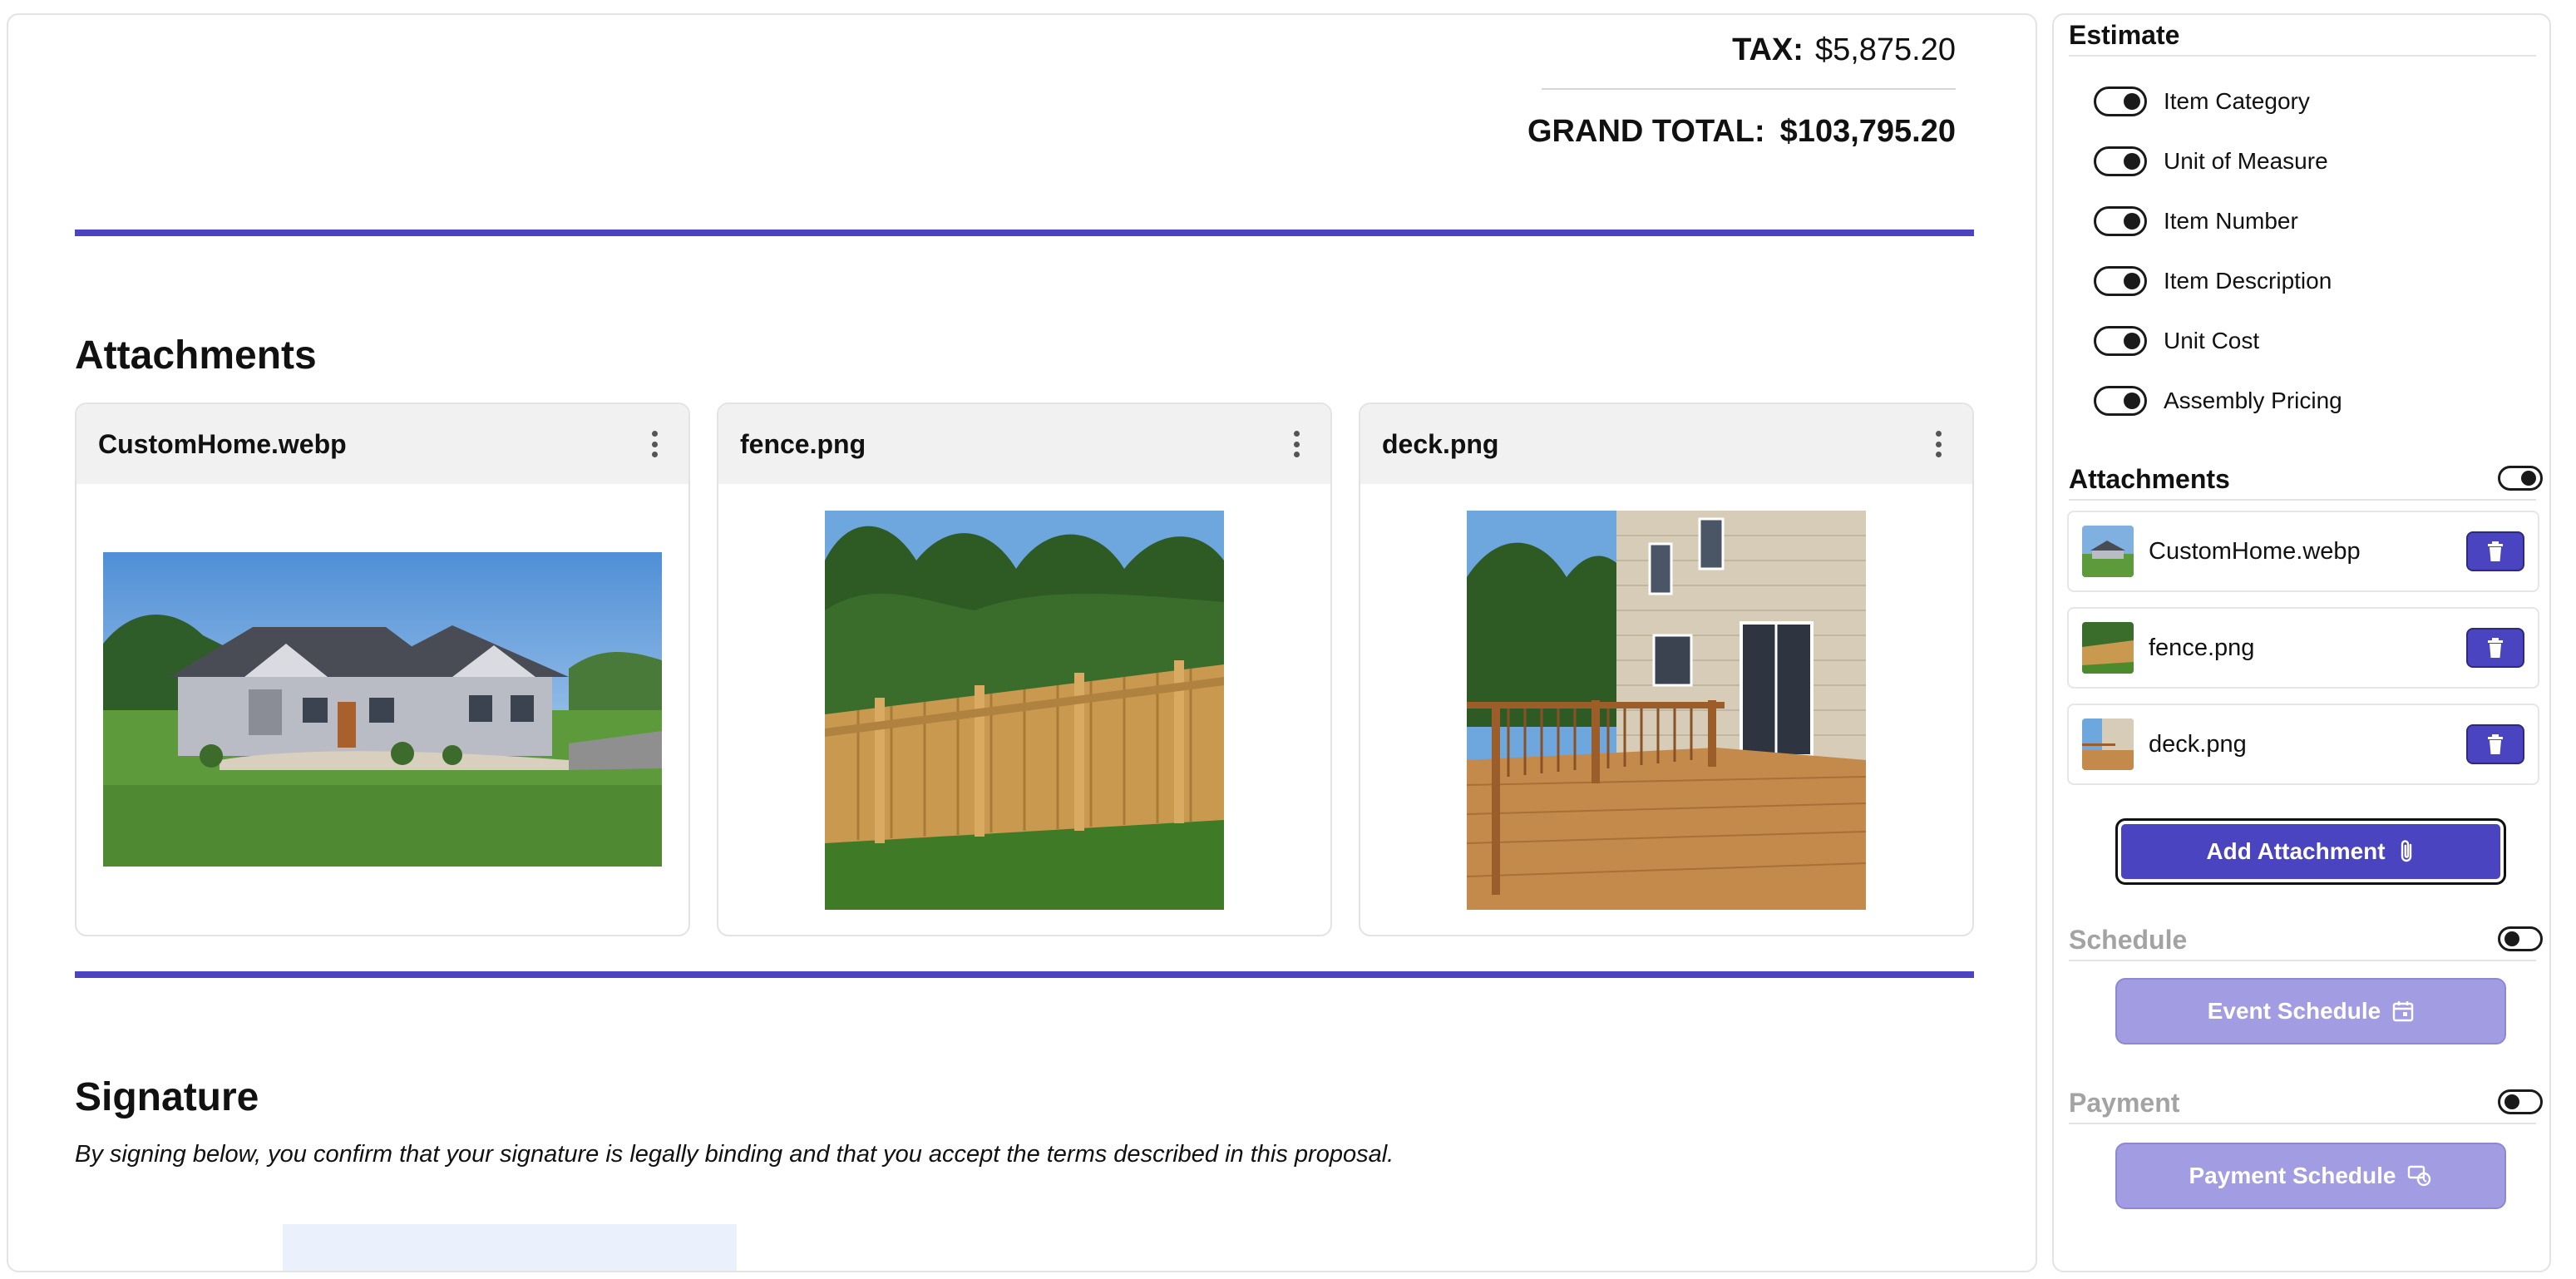 Image resolution: width=2576 pixels, height=1279 pixels. What do you see at coordinates (2419, 1176) in the screenshot?
I see `payment-icon` at bounding box center [2419, 1176].